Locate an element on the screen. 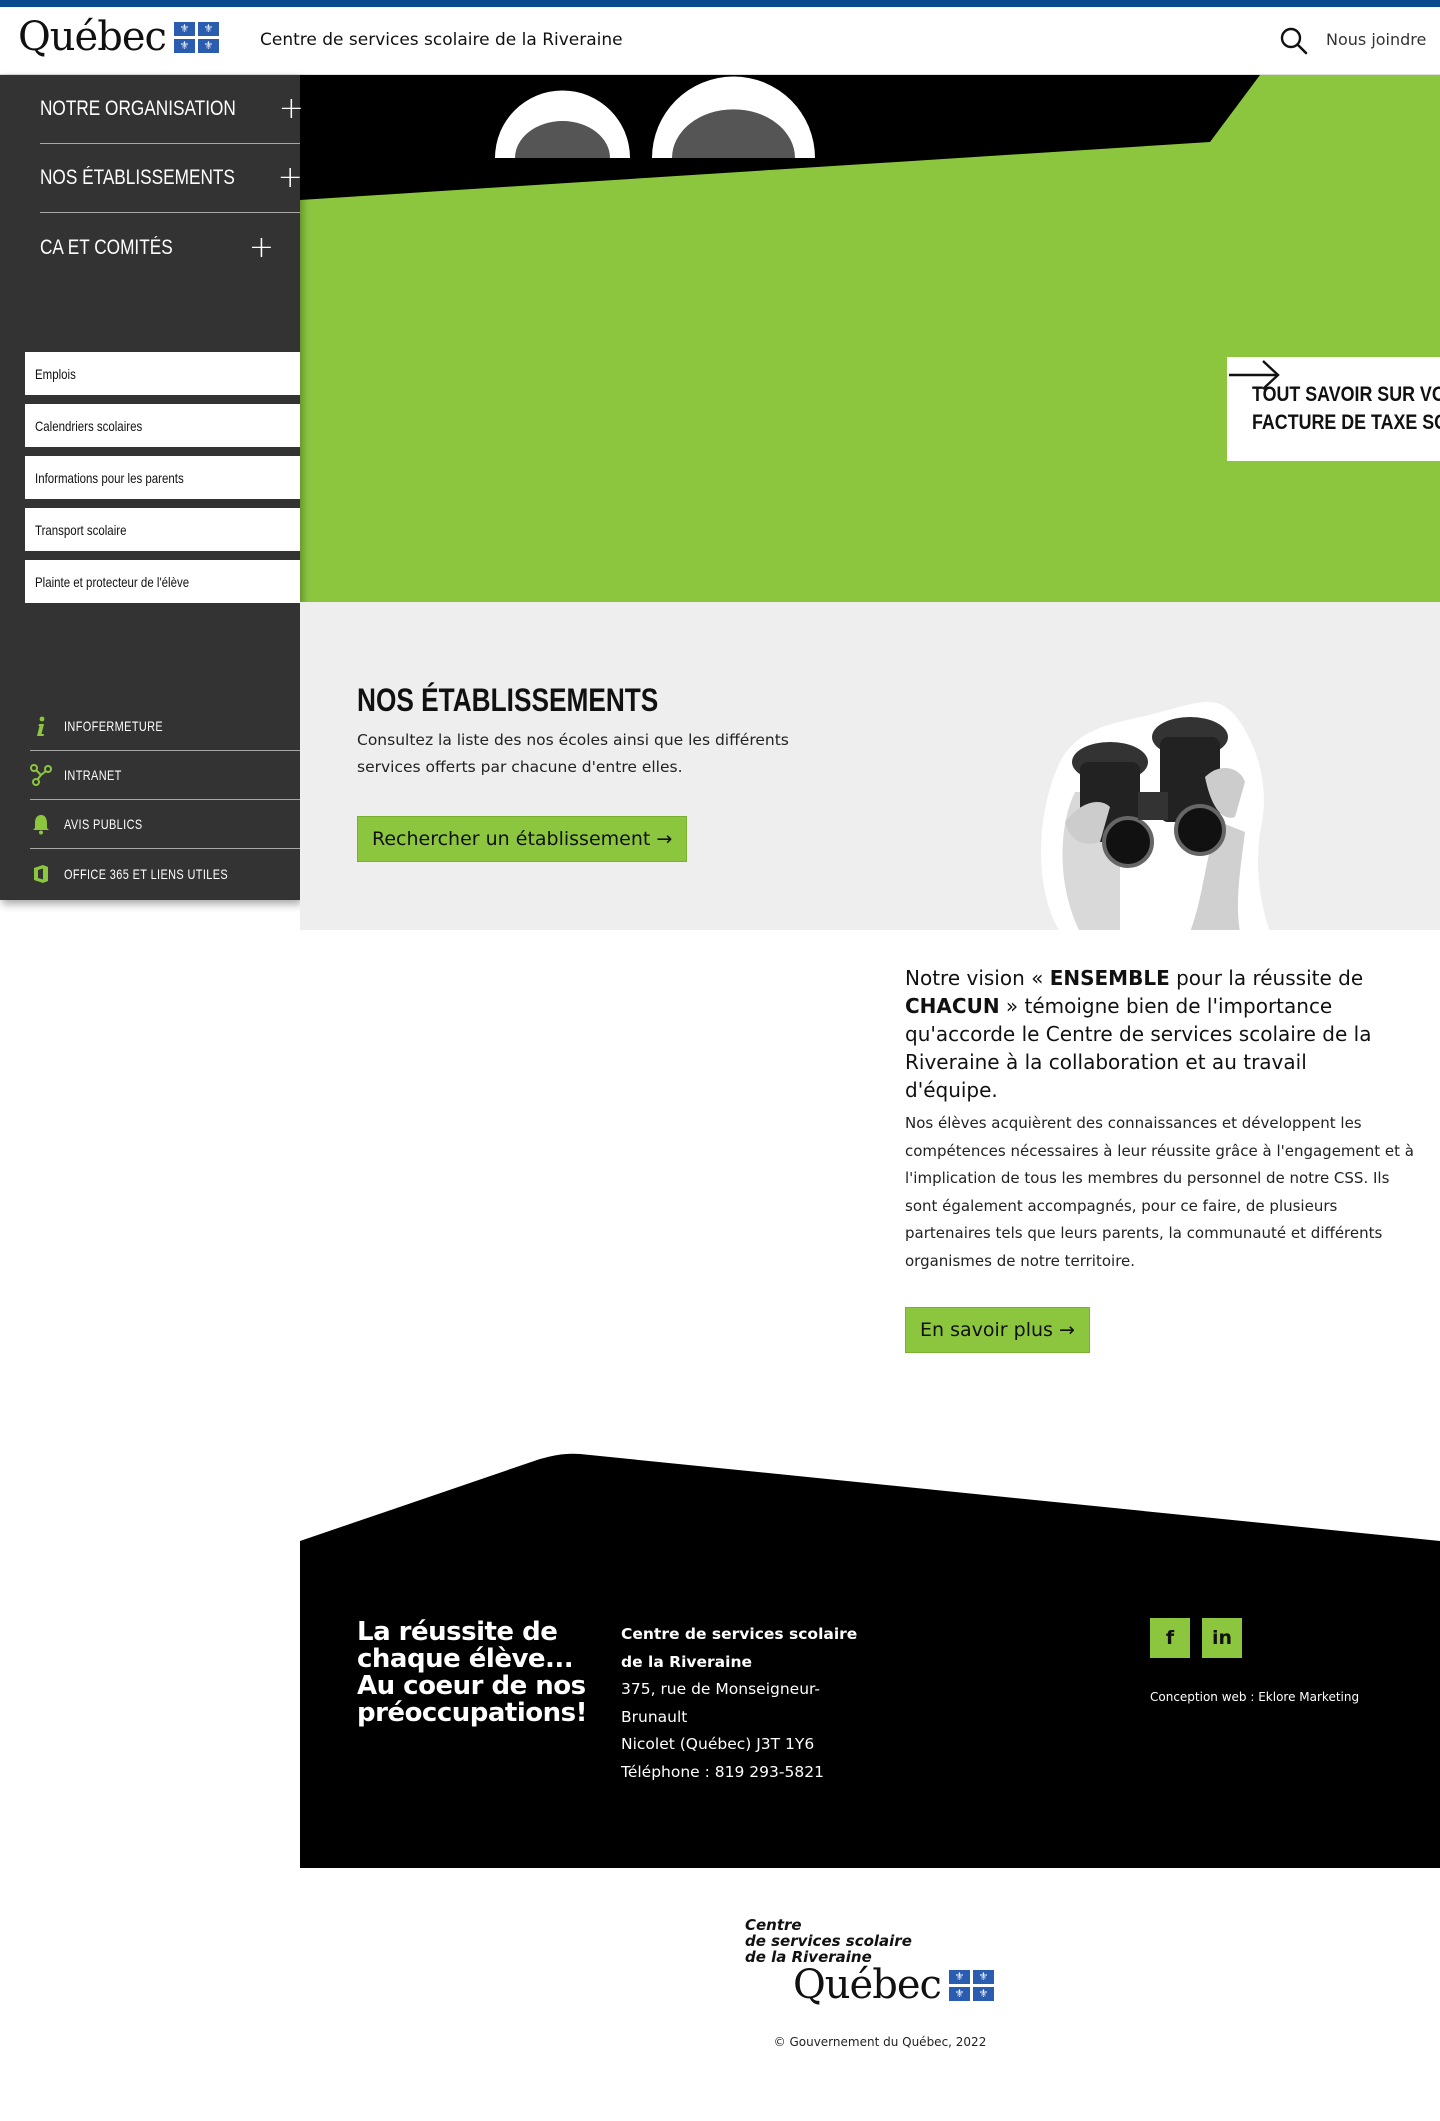 The width and height of the screenshot is (1440, 2121). quick-link-label: Emplois is located at coordinates (55, 373).